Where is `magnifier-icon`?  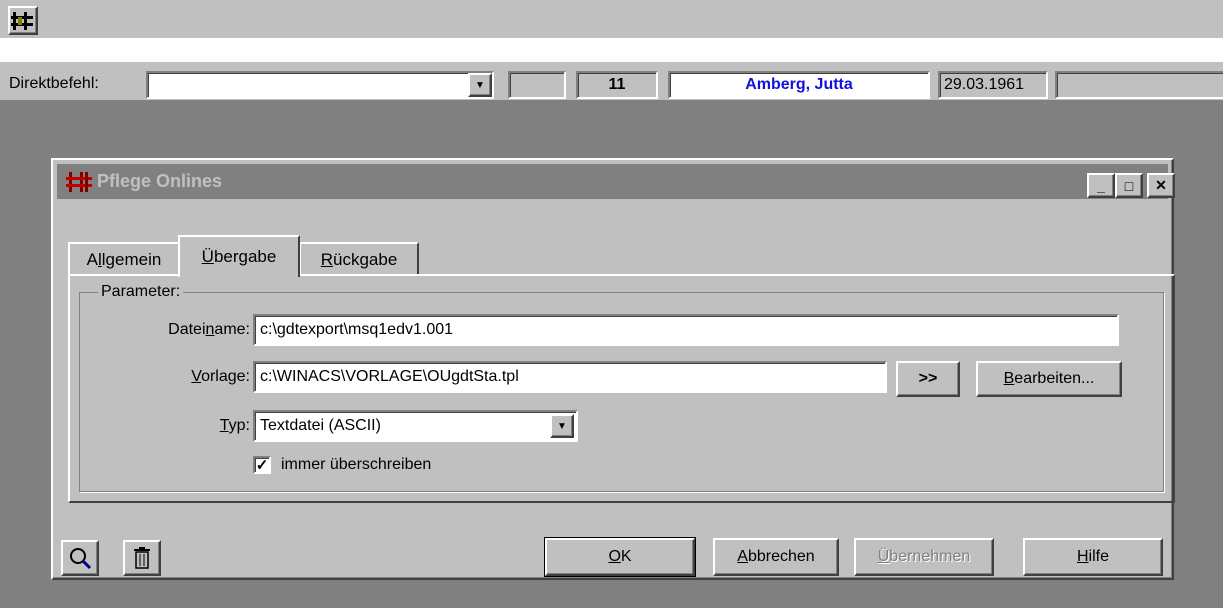
magnifier-icon is located at coordinates (81, 559).